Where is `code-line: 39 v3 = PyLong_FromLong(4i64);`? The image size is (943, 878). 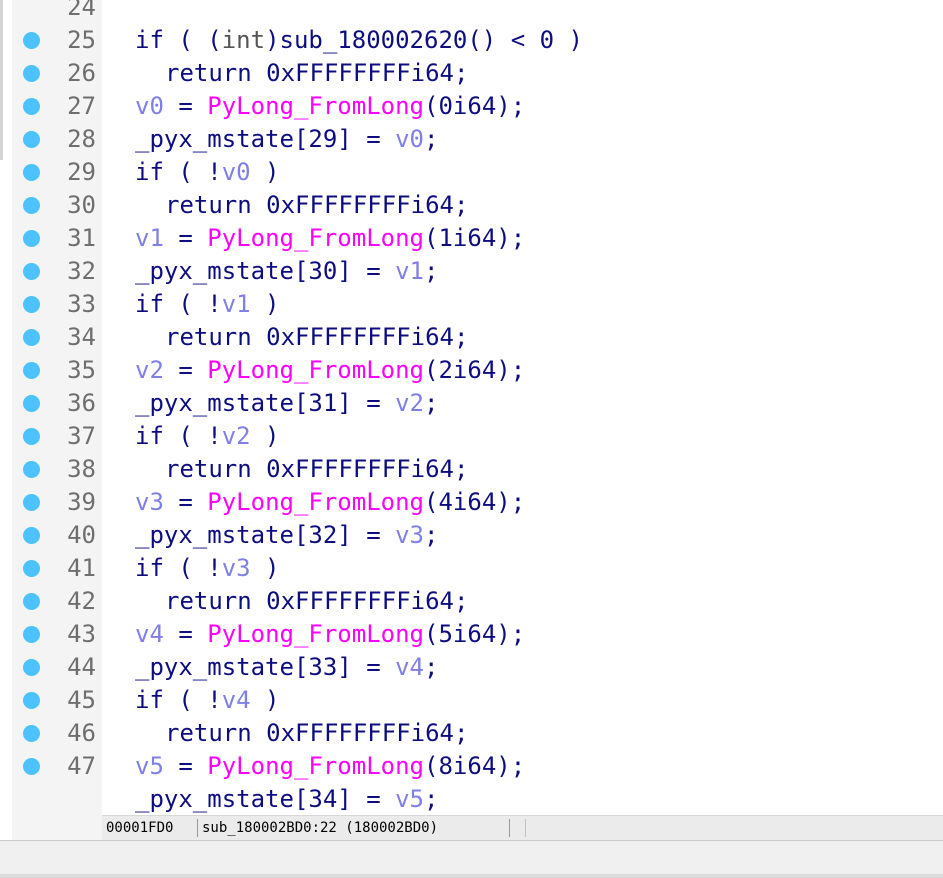 code-line: 39 v3 = PyLong_FromLong(4i64); is located at coordinates (471, 502).